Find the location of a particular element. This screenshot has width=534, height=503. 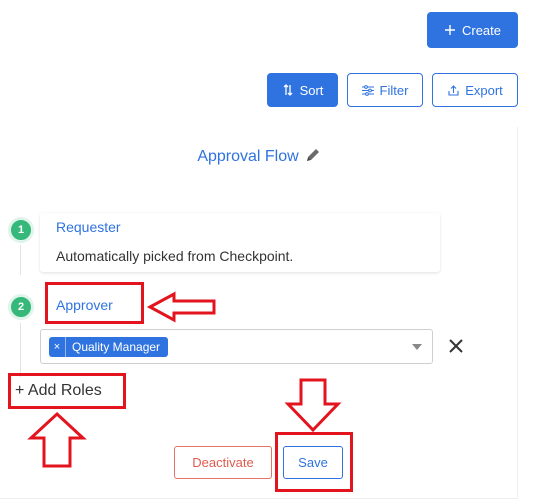

sort-button: Sort is located at coordinates (302, 90).